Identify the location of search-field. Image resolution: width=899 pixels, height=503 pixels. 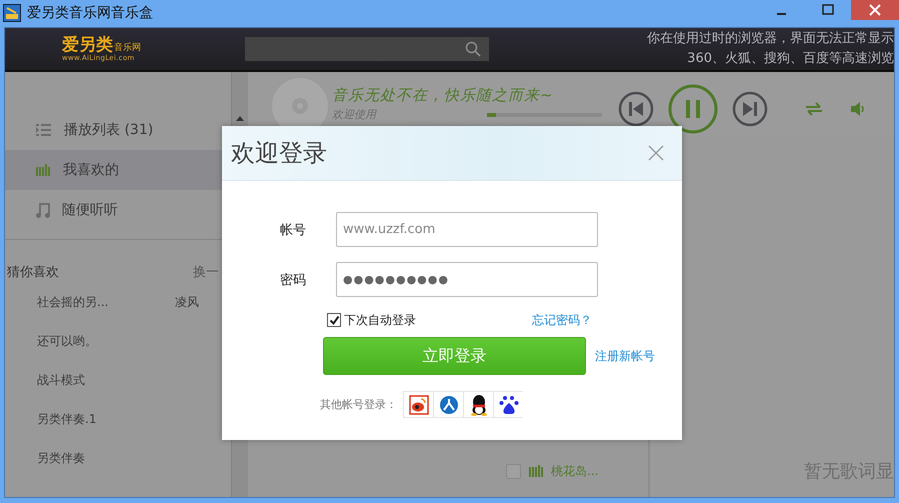
(367, 49).